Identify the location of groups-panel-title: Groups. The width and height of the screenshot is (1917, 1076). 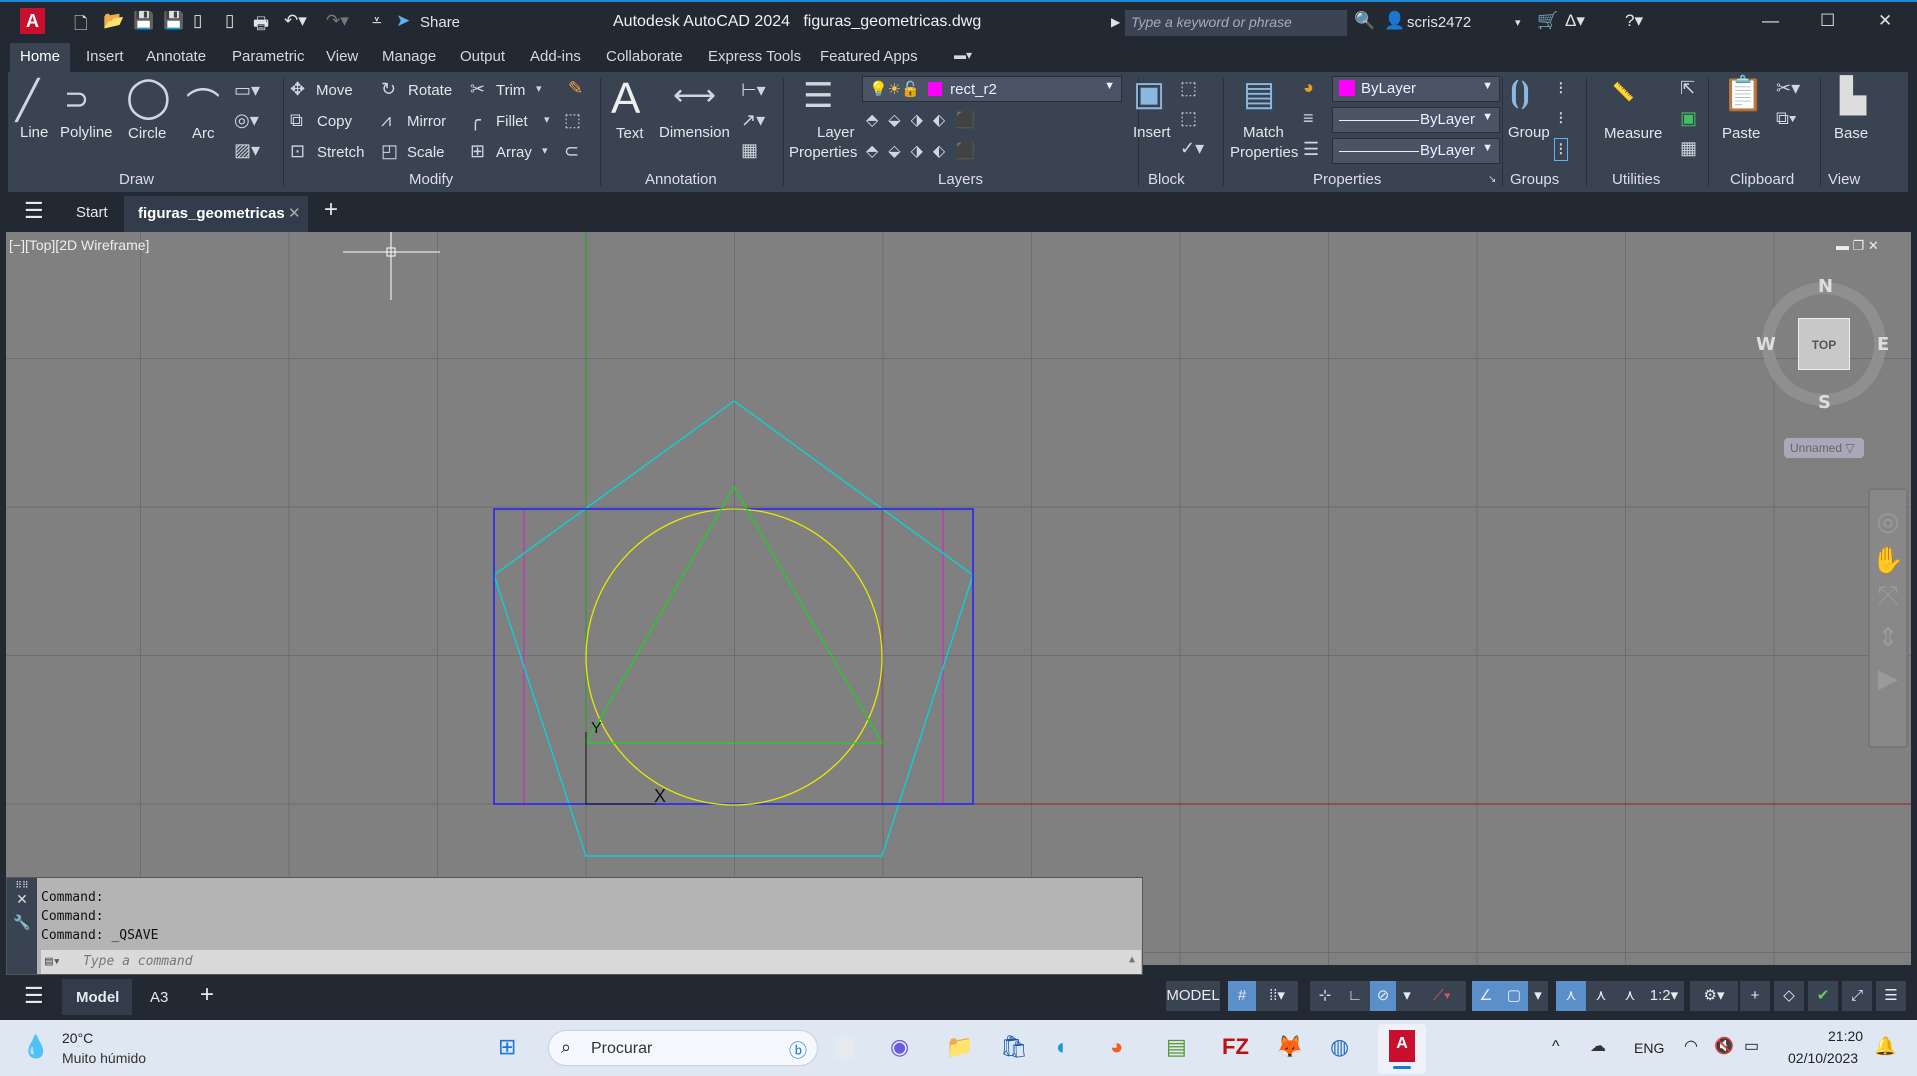
(1534, 179).